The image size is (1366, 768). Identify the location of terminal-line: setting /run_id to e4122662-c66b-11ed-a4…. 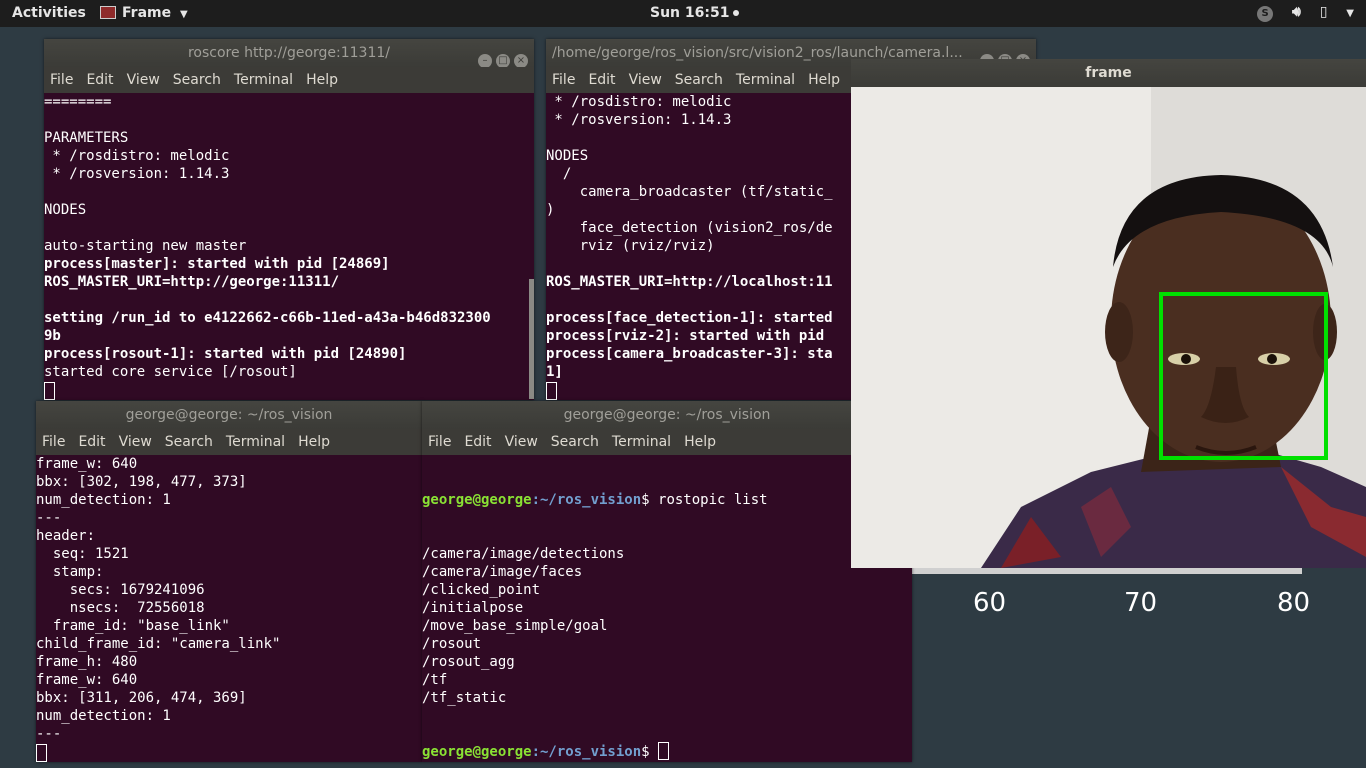
(267, 318).